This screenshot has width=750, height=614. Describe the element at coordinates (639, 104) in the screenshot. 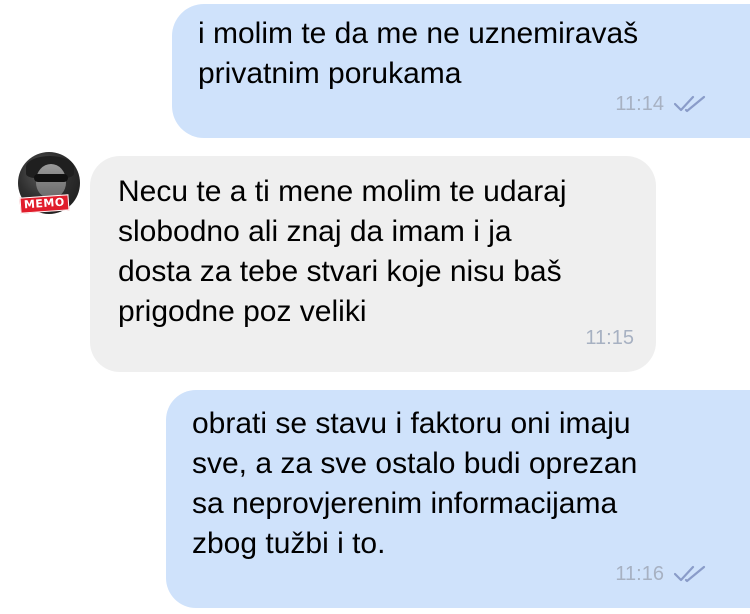

I see `message-time: 11:14` at that location.